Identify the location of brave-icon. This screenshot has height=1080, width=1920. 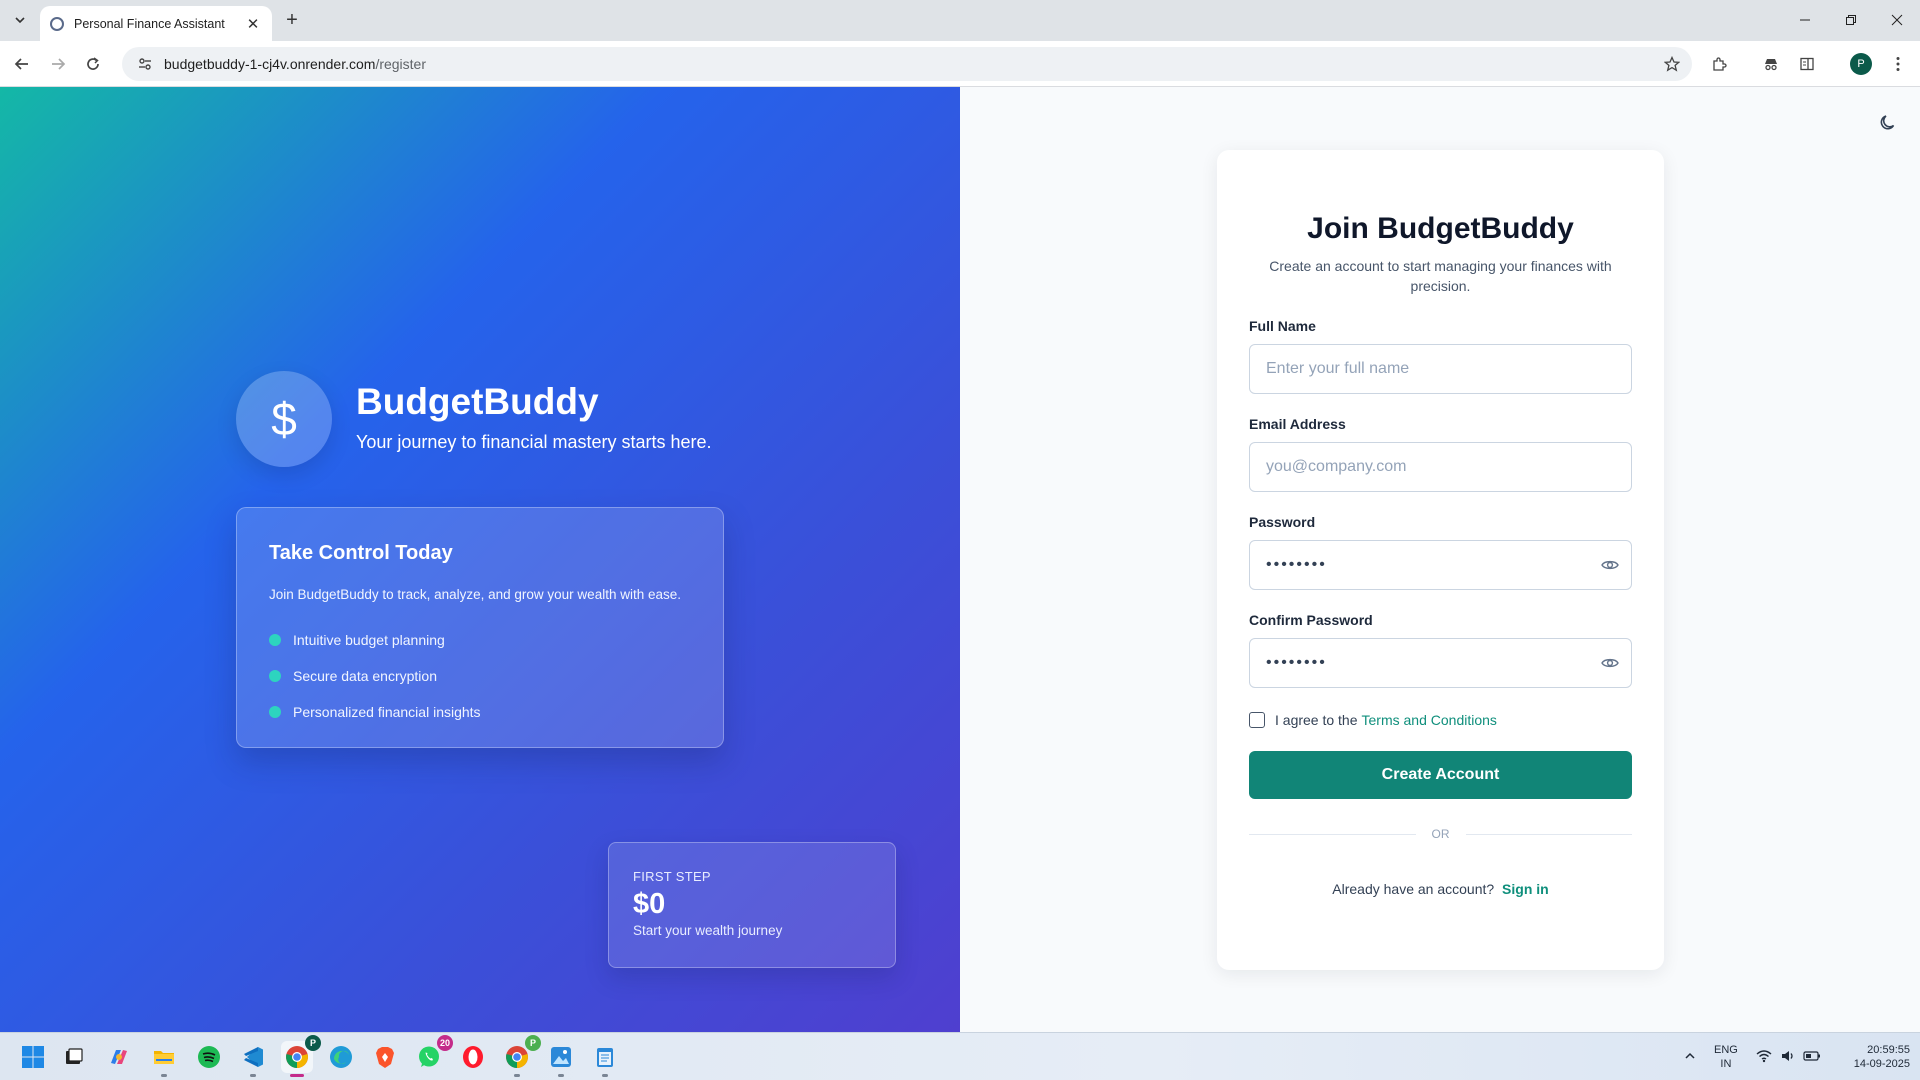
(385, 1057).